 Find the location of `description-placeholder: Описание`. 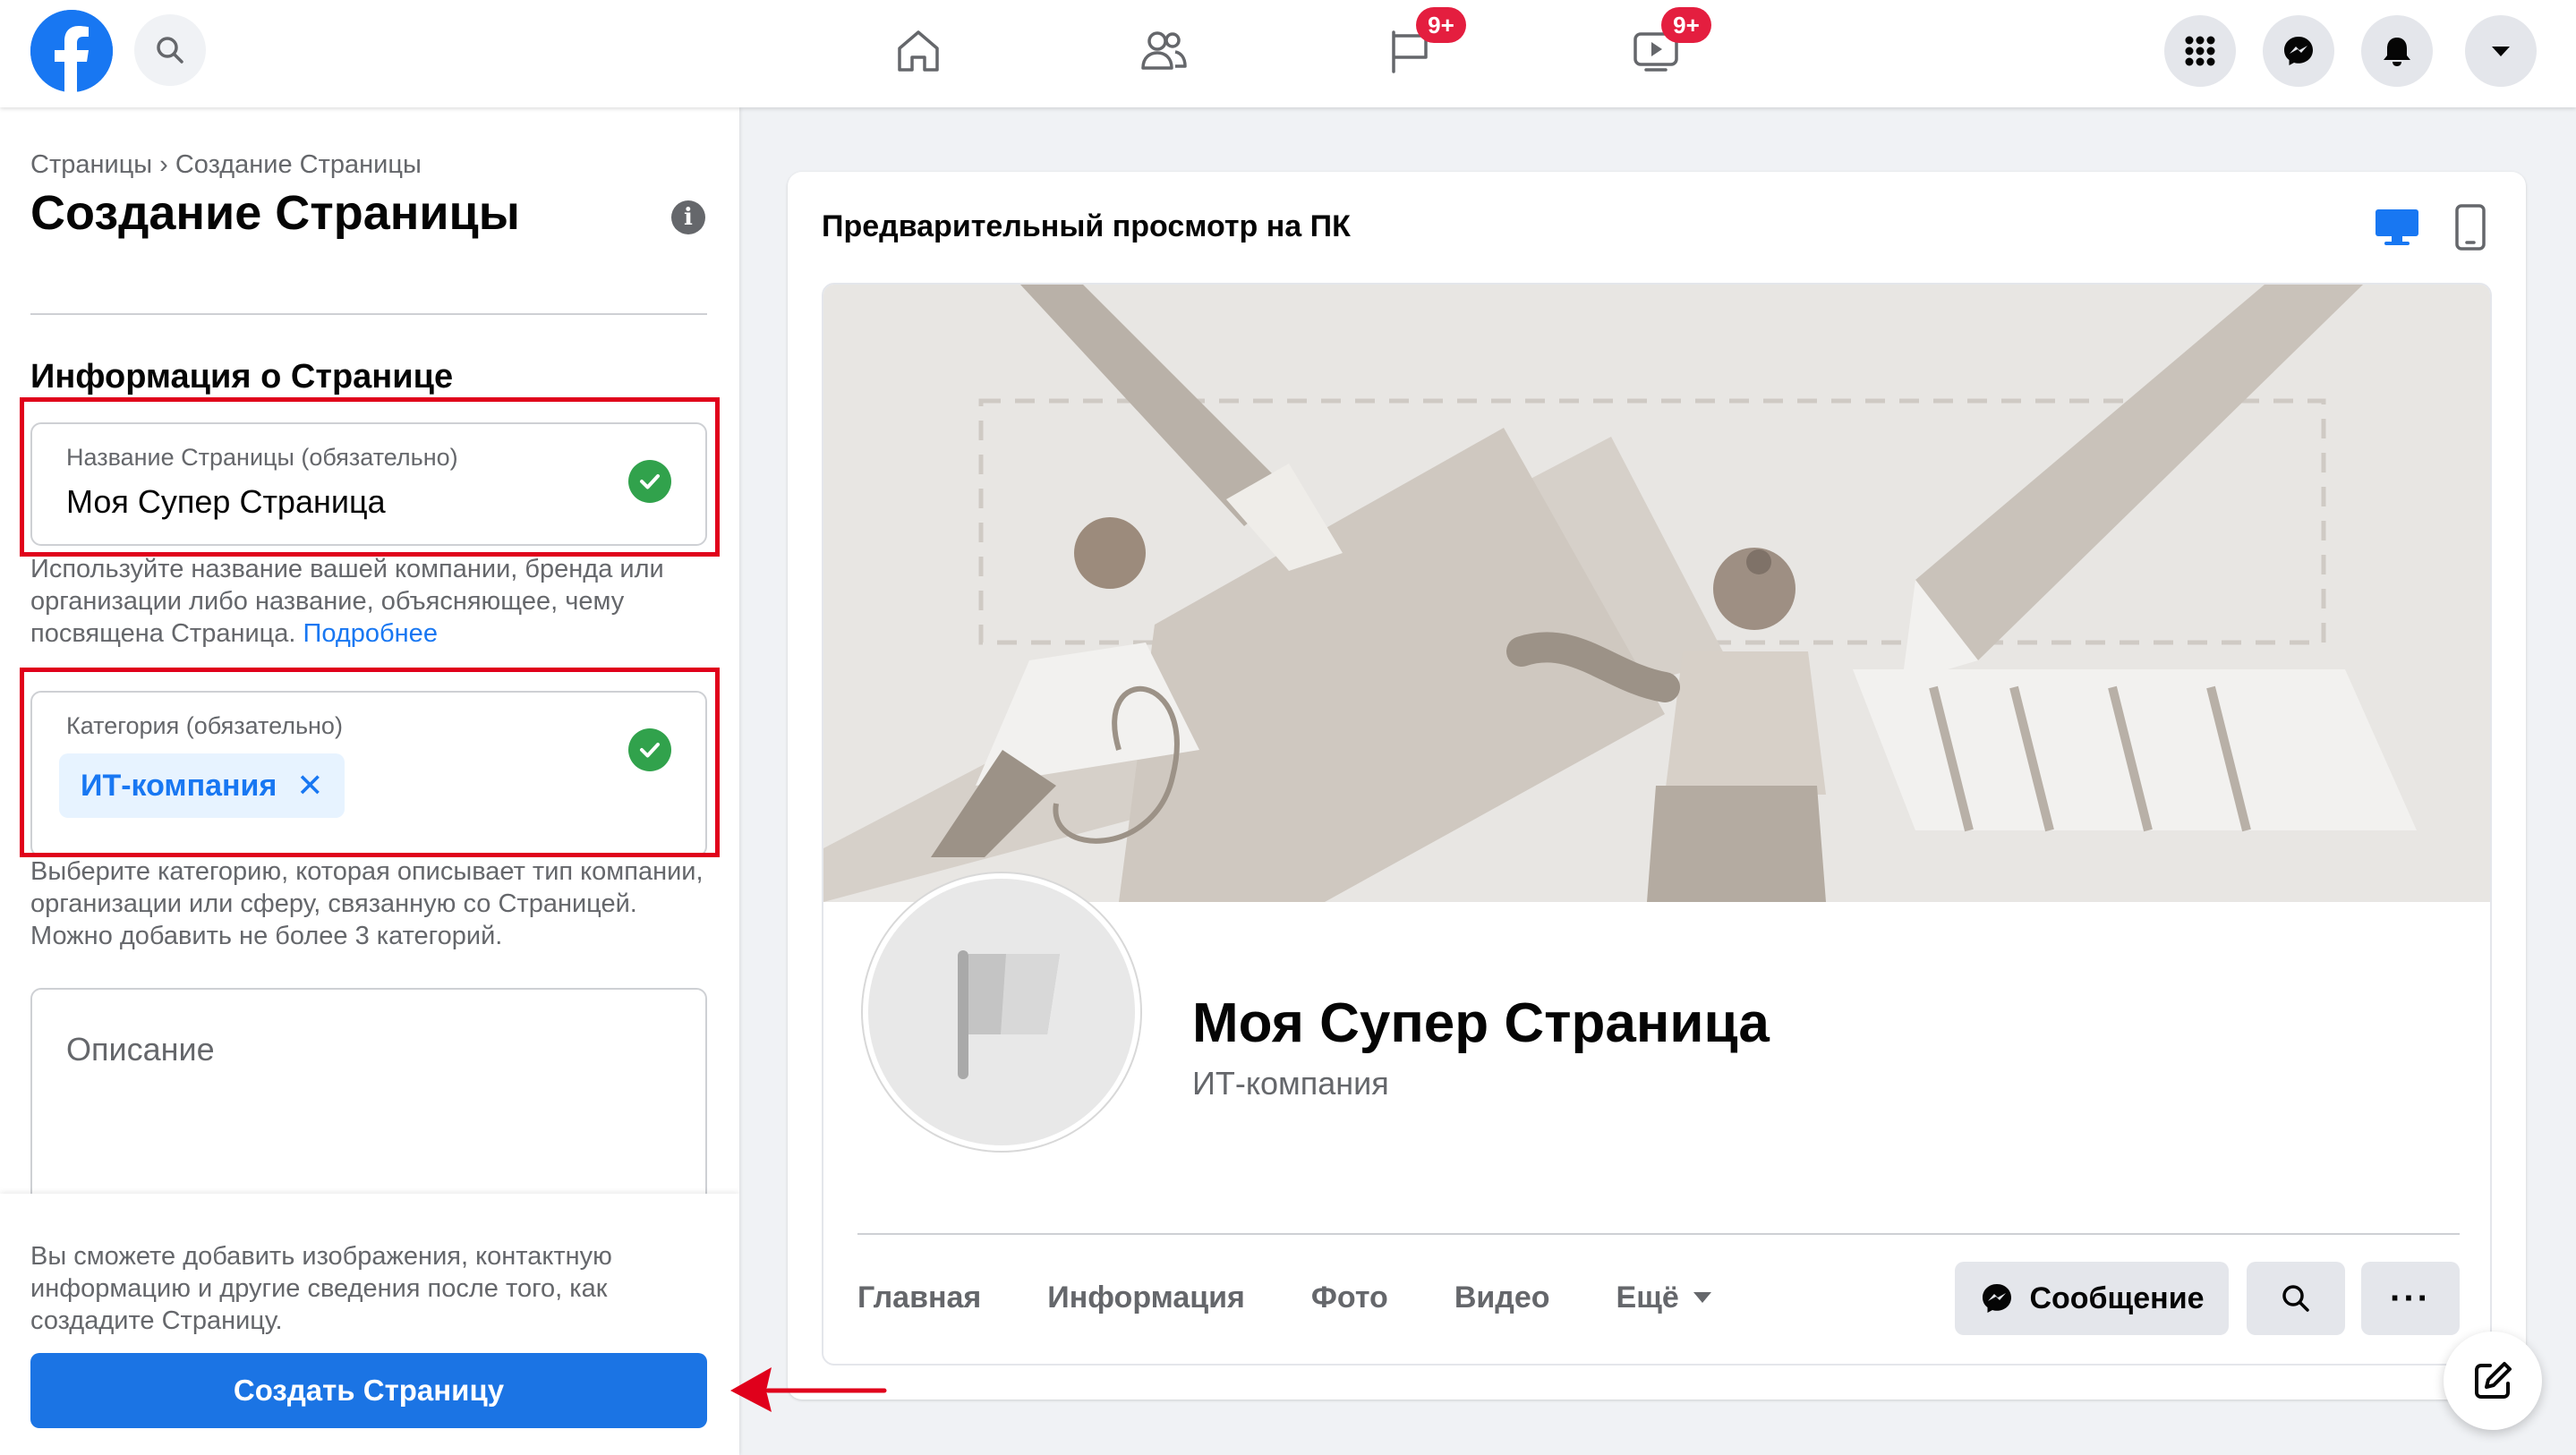

description-placeholder: Описание is located at coordinates (140, 1049).